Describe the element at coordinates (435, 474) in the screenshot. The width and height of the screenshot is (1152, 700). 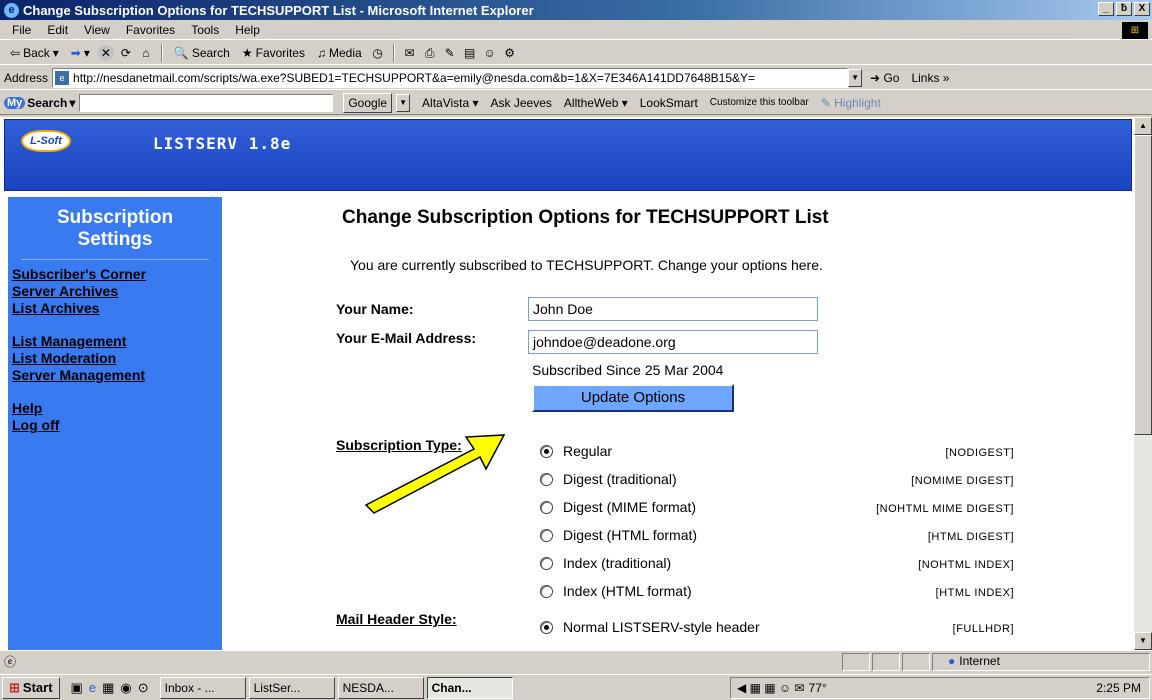
I see `pointer-arrow` at that location.